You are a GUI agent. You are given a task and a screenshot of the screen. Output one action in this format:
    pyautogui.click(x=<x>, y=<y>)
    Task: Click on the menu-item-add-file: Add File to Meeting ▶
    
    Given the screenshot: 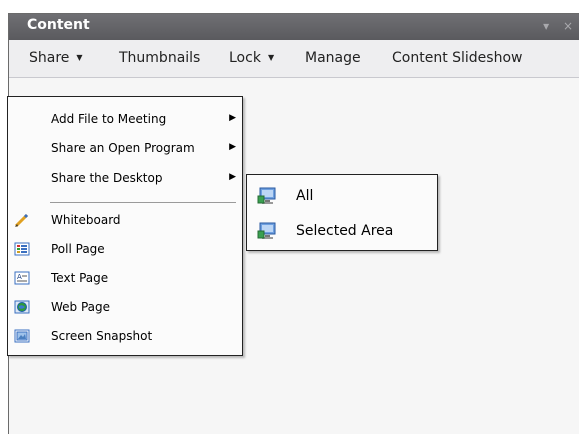 What is the action you would take?
    pyautogui.click(x=125, y=119)
    